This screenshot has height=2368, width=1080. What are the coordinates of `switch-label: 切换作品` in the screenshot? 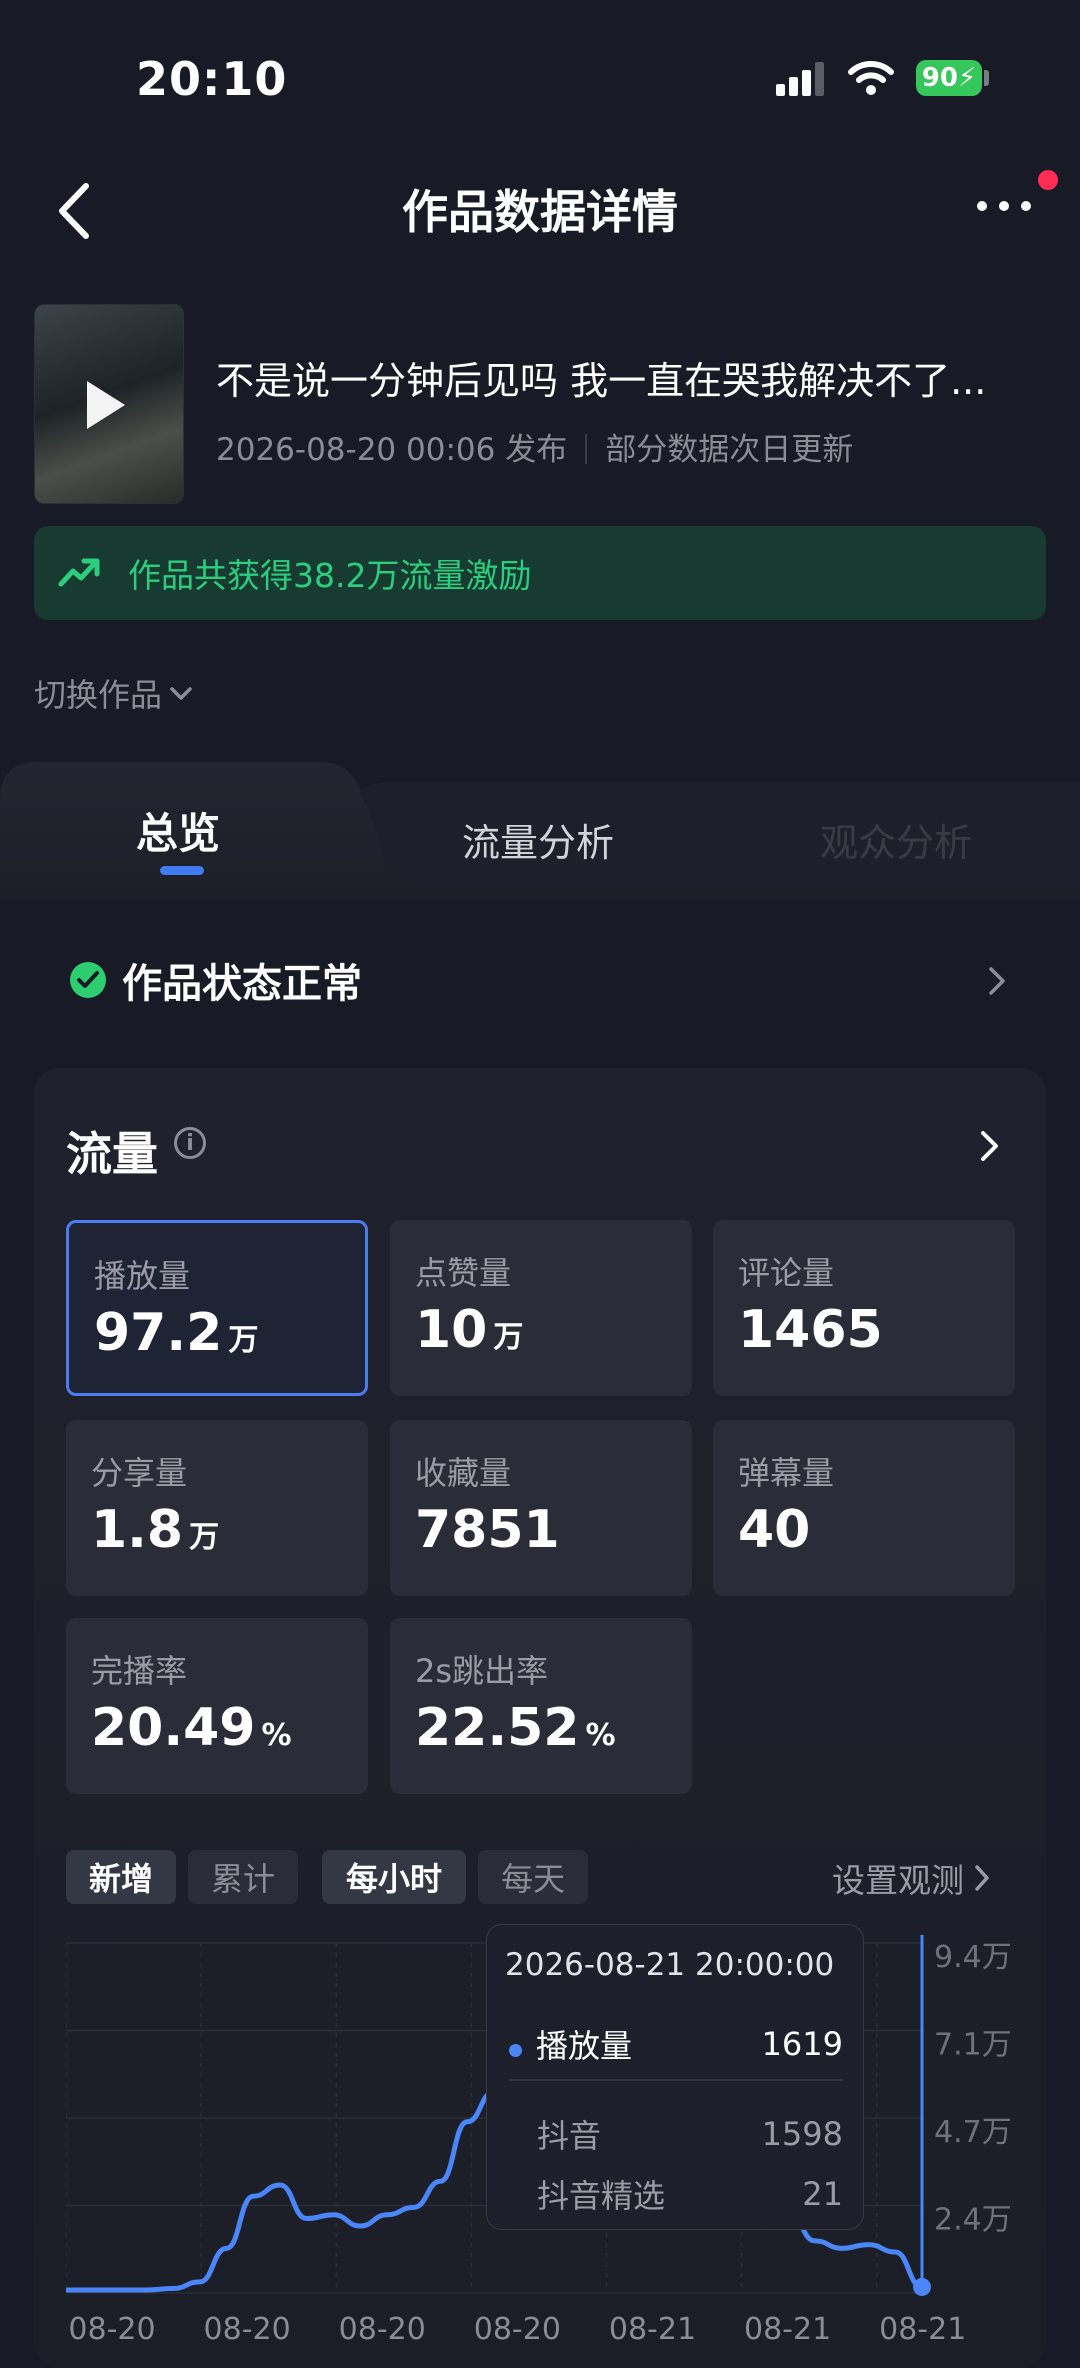 It's located at (98, 695).